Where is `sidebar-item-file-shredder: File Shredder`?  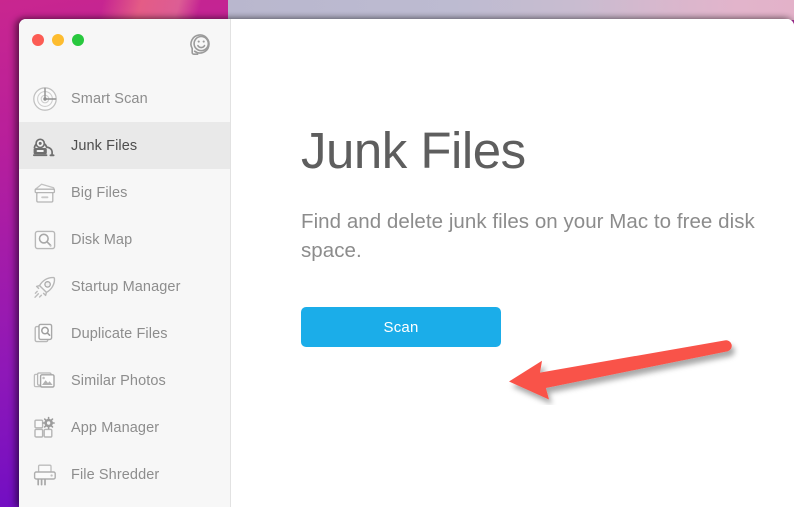 sidebar-item-file-shredder: File Shredder is located at coordinates (124, 474).